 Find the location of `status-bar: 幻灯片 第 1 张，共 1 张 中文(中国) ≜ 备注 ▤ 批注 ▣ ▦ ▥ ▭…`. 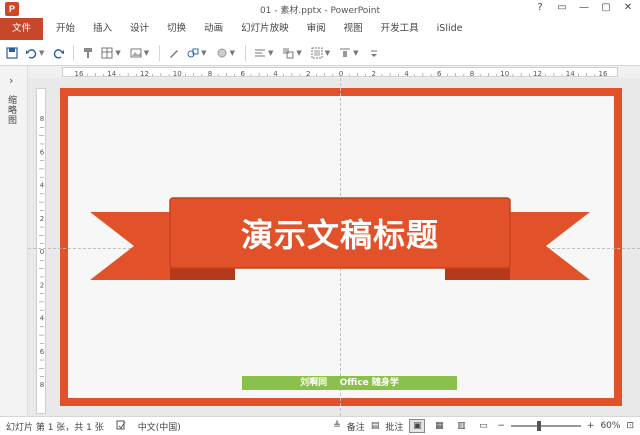

status-bar: 幻灯片 第 1 张，共 1 张 中文(中国) ≜ 备注 ▤ 批注 ▣ ▦ ▥ ▭… is located at coordinates (320, 425).